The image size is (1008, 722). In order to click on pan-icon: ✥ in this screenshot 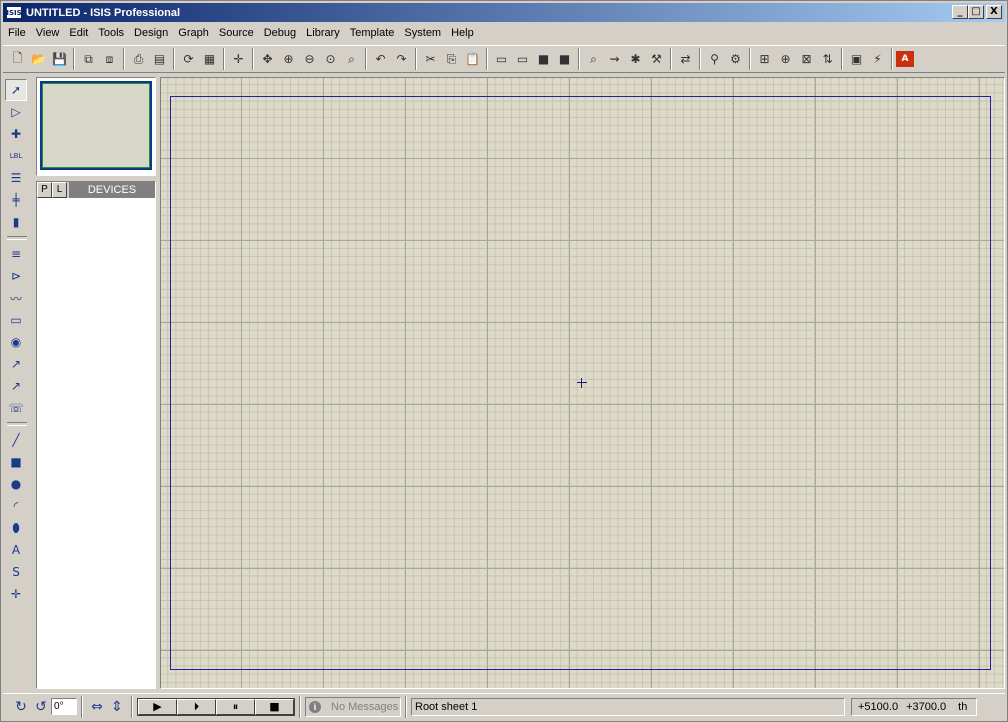, I will do `click(267, 59)`.